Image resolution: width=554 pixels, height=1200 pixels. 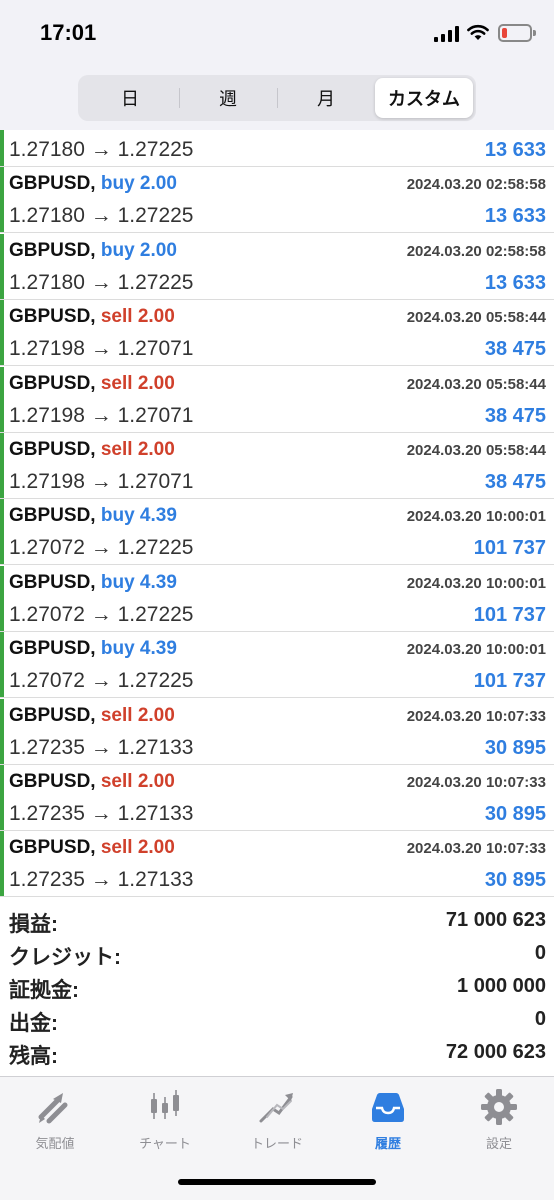 What do you see at coordinates (277, 955) in the screenshot?
I see `summary-credit-row: クレジット: 0` at bounding box center [277, 955].